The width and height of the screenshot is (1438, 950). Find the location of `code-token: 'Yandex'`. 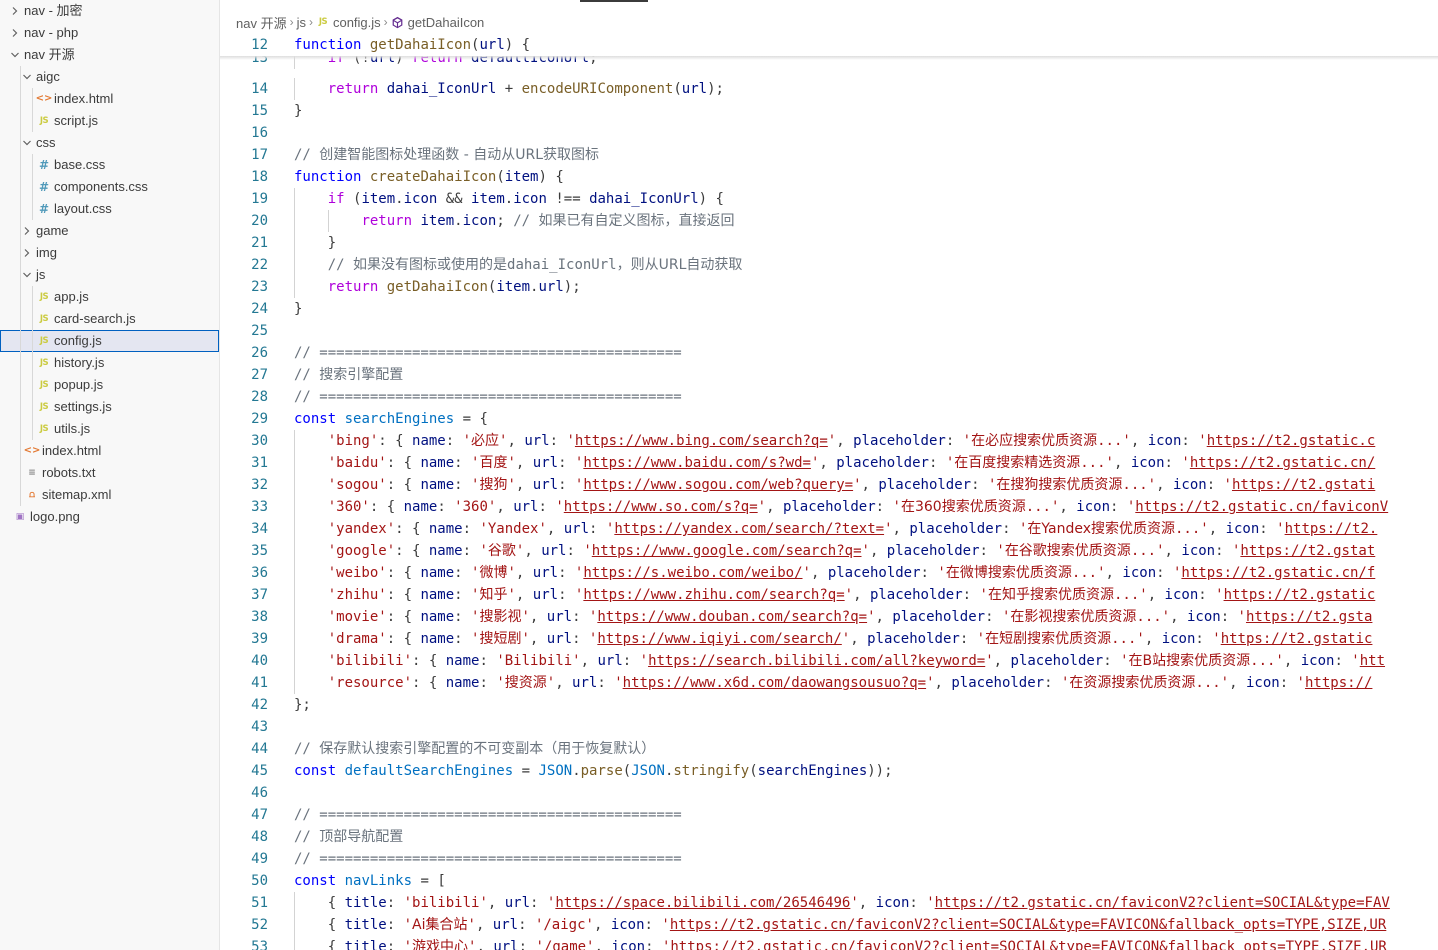

code-token: 'Yandex' is located at coordinates (513, 529).